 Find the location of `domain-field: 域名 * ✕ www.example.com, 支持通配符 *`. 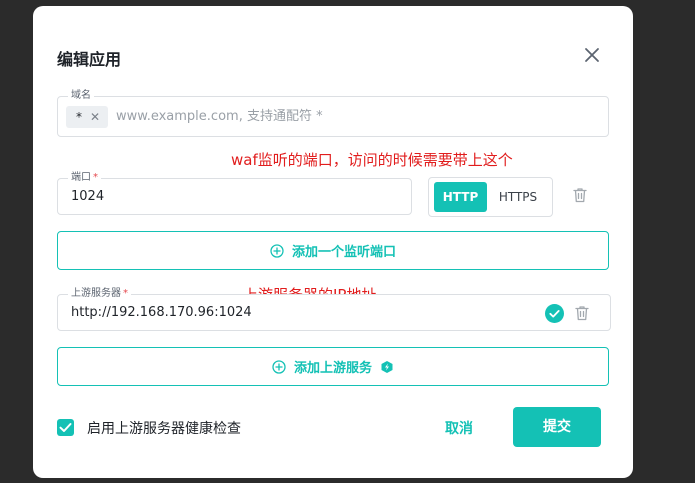

domain-field: 域名 * ✕ www.example.com, 支持通配符 * is located at coordinates (333, 113).